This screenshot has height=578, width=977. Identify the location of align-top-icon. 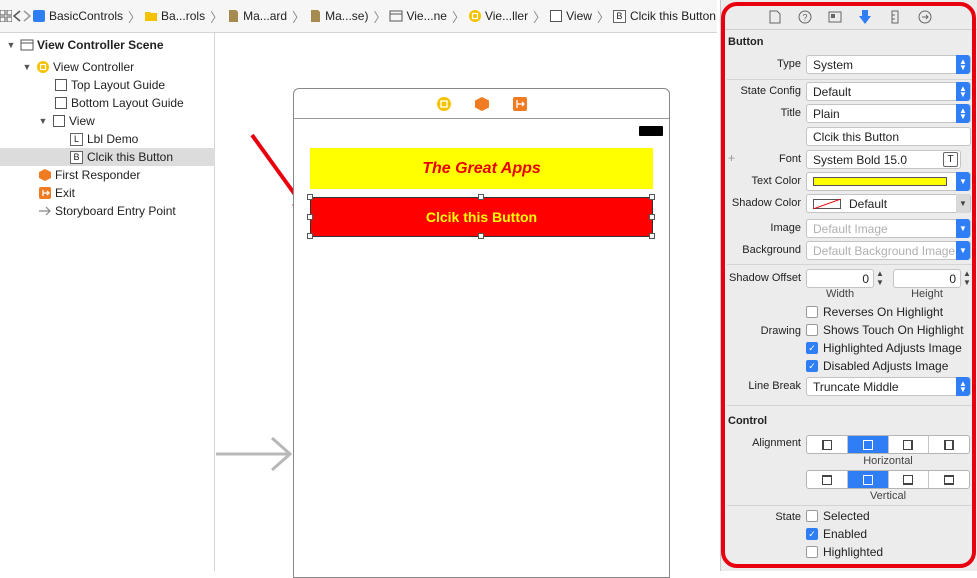
(827, 479).